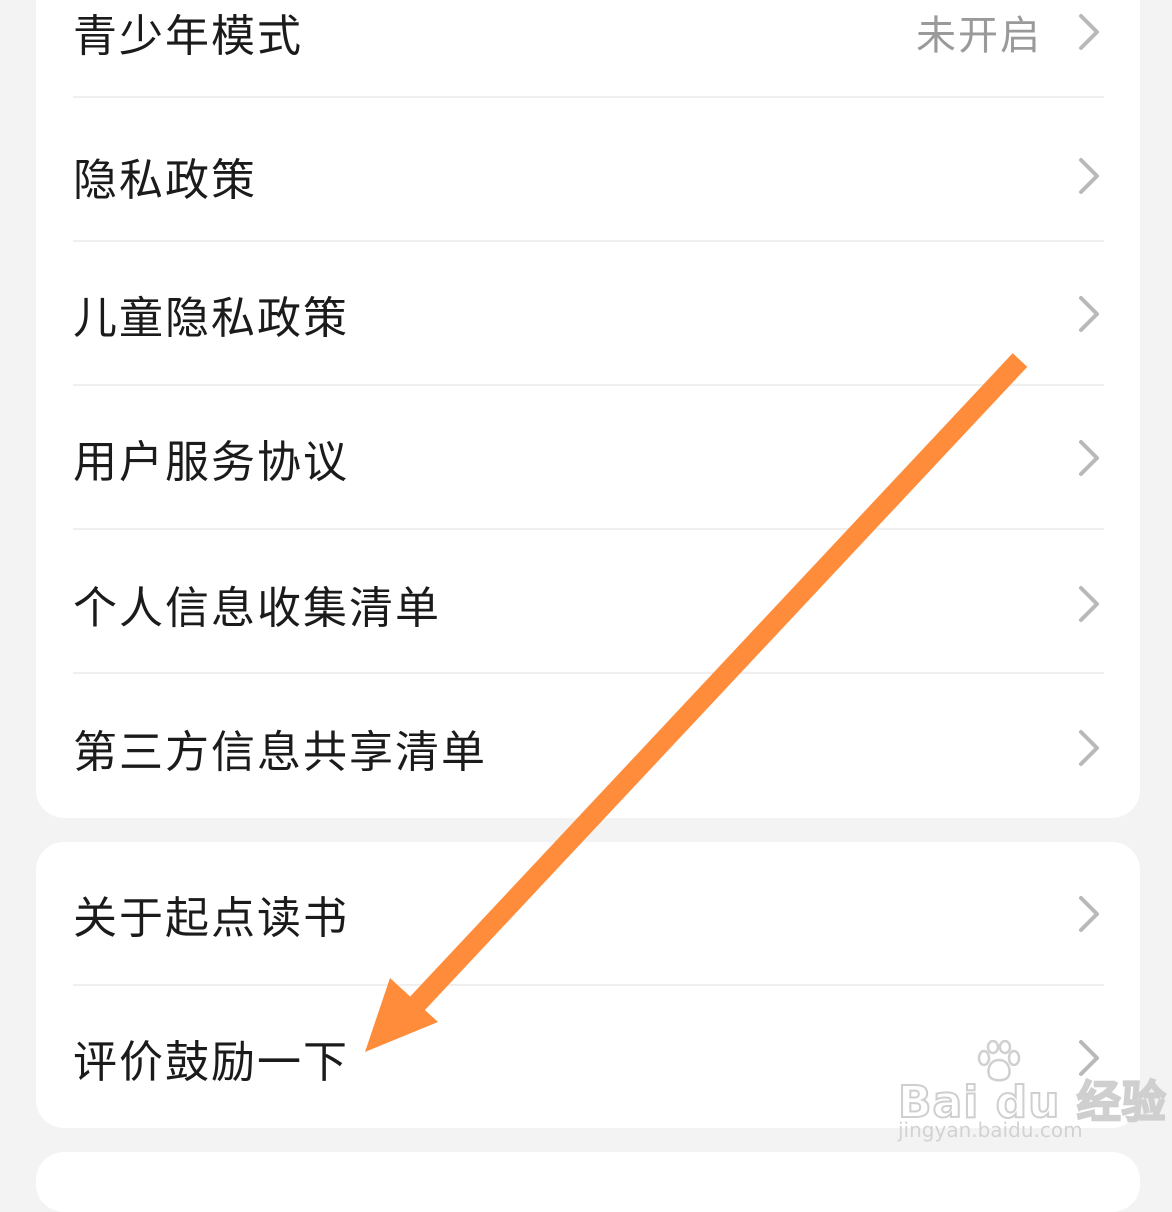  What do you see at coordinates (588, 604) in the screenshot?
I see `row-personal-info-list: 个人信息收集清单` at bounding box center [588, 604].